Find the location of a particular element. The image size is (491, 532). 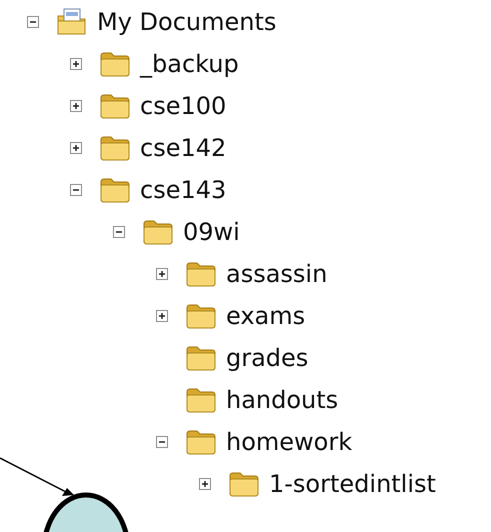

folder-label: assassin is located at coordinates (277, 274).